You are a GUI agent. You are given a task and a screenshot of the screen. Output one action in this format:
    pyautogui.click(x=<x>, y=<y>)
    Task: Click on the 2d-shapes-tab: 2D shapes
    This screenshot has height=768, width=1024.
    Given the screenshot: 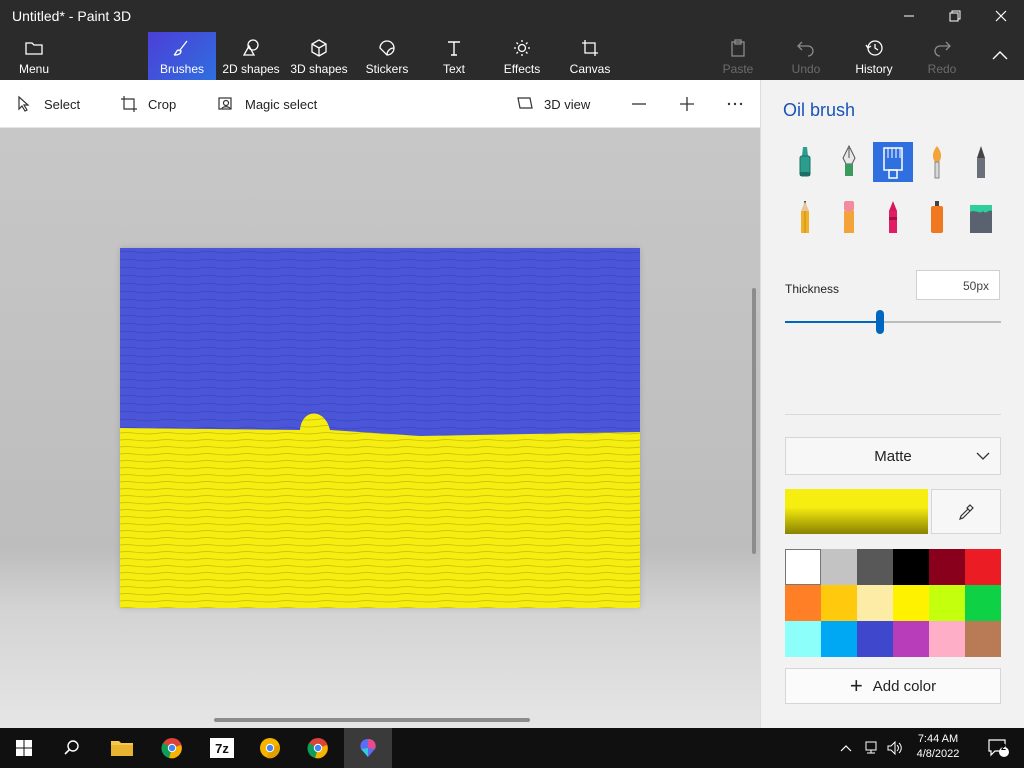 What is the action you would take?
    pyautogui.click(x=251, y=56)
    